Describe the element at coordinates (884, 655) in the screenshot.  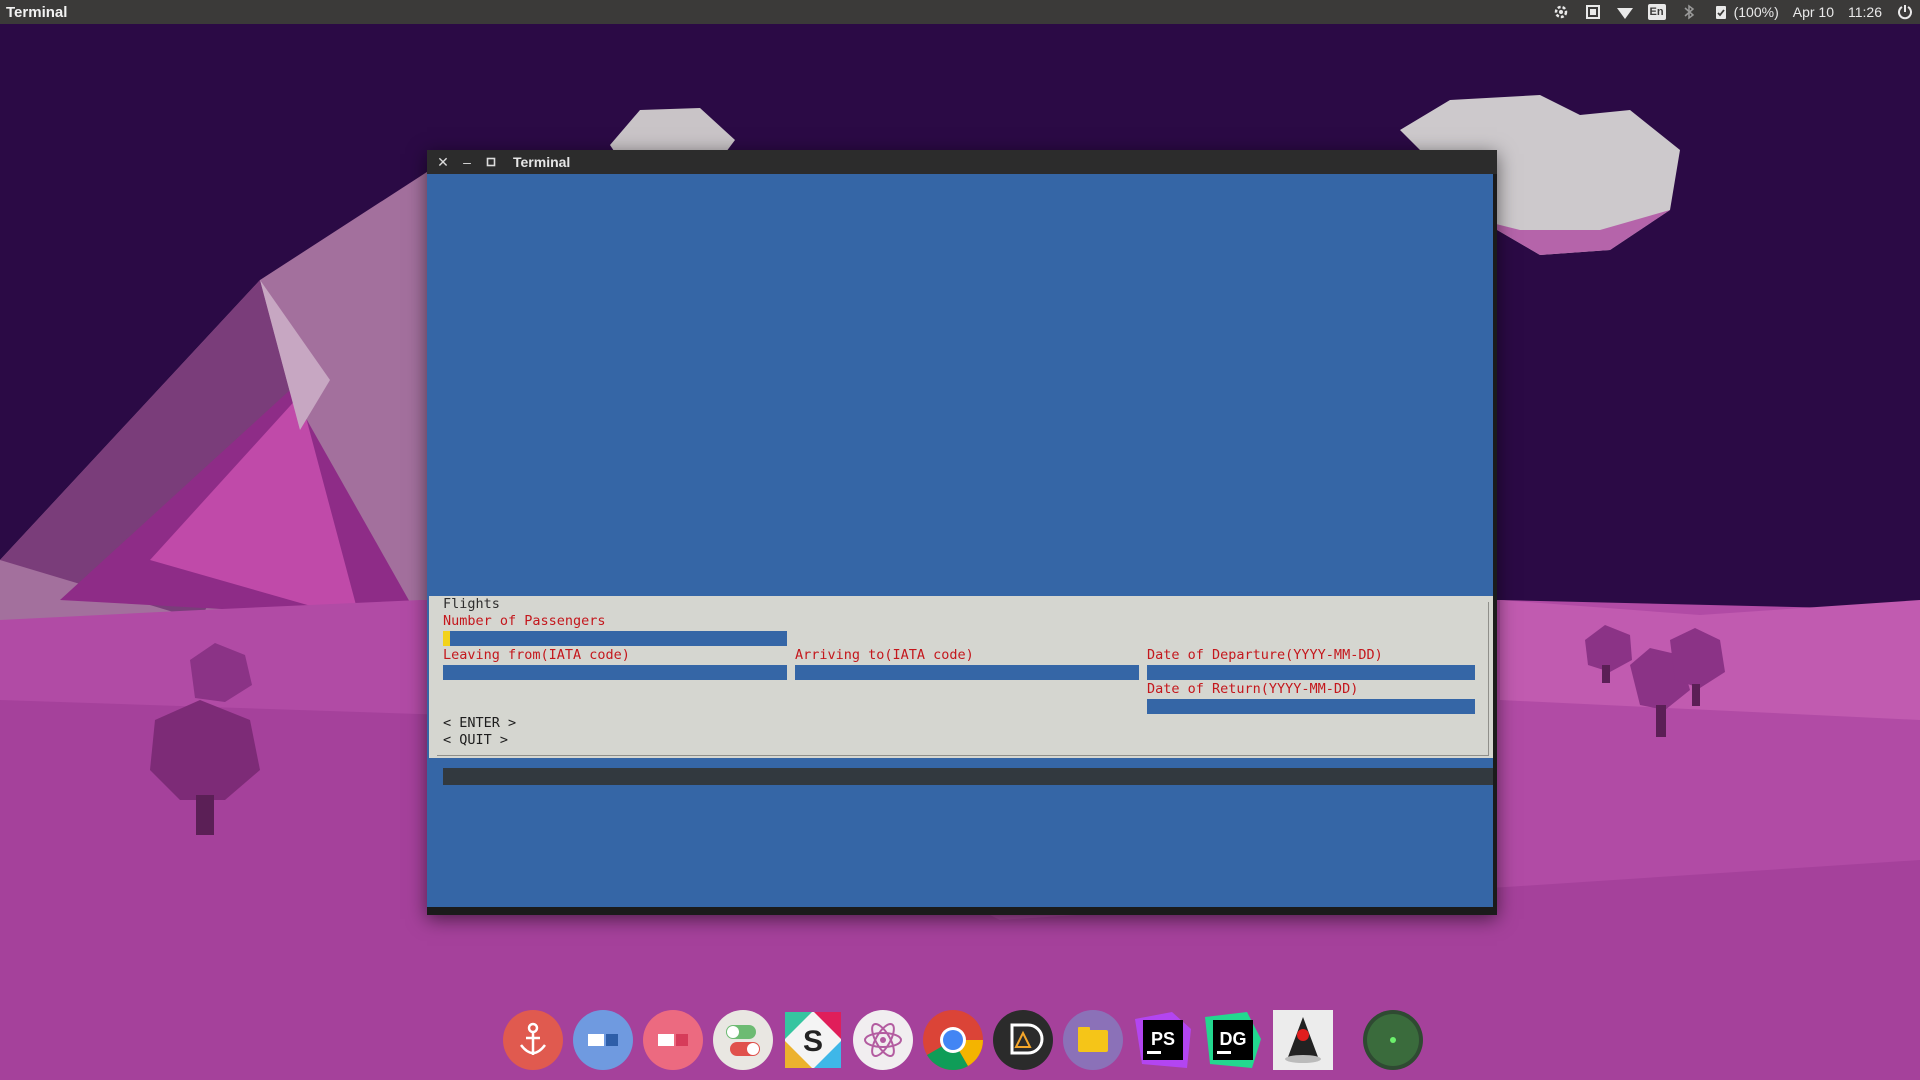
I see `arriving-to-label: Arriving to(IATA code)` at that location.